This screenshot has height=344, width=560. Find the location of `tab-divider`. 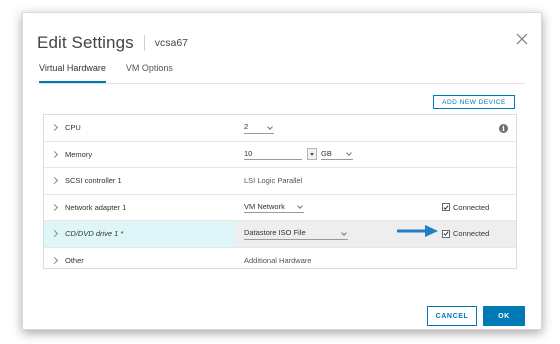

tab-divider is located at coordinates (282, 83).